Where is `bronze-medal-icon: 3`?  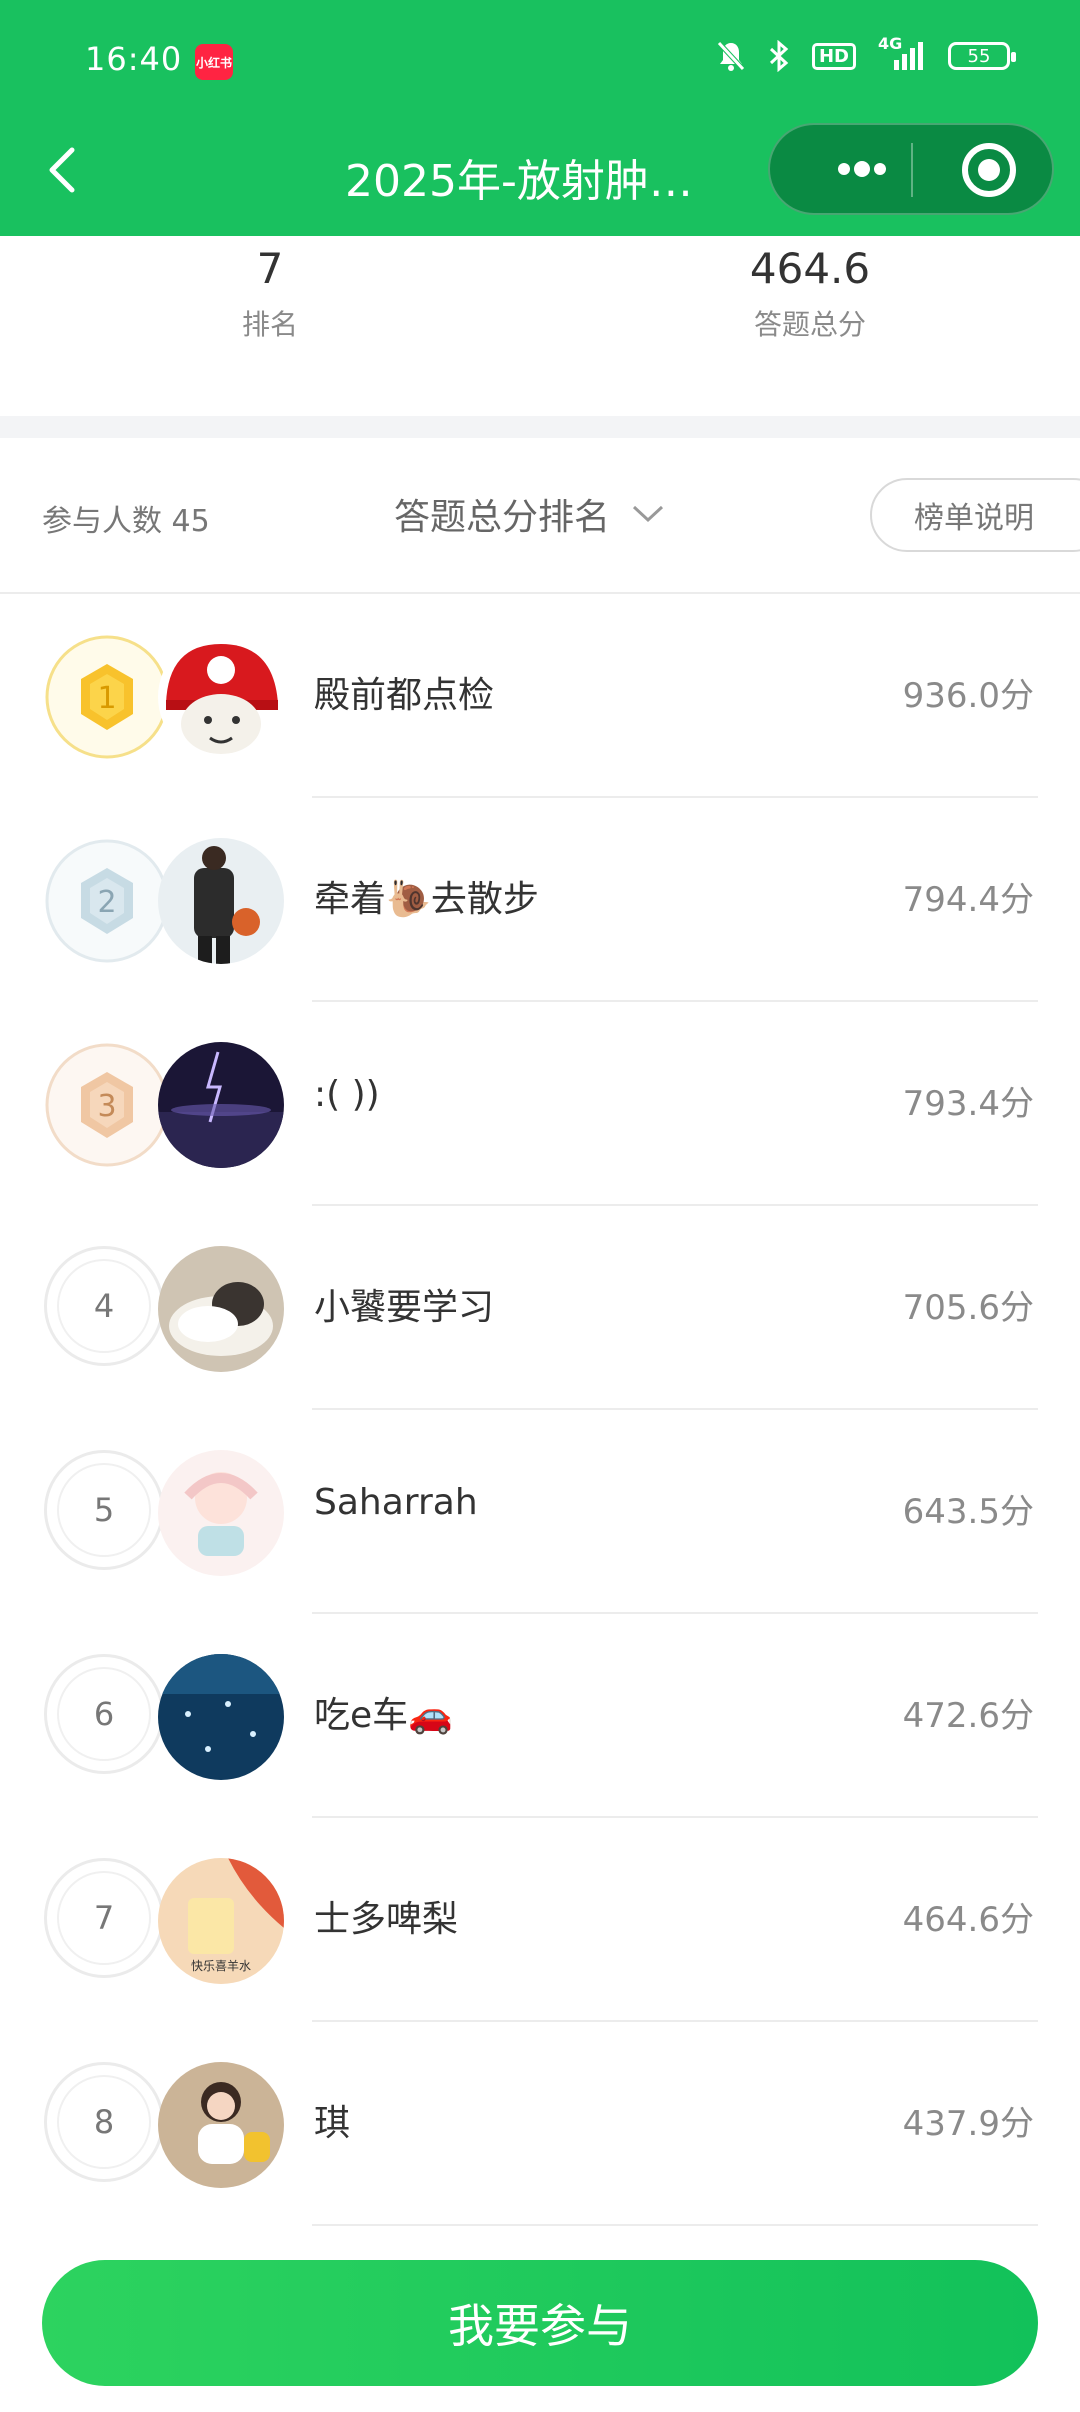
bronze-medal-icon: 3 is located at coordinates (107, 1105).